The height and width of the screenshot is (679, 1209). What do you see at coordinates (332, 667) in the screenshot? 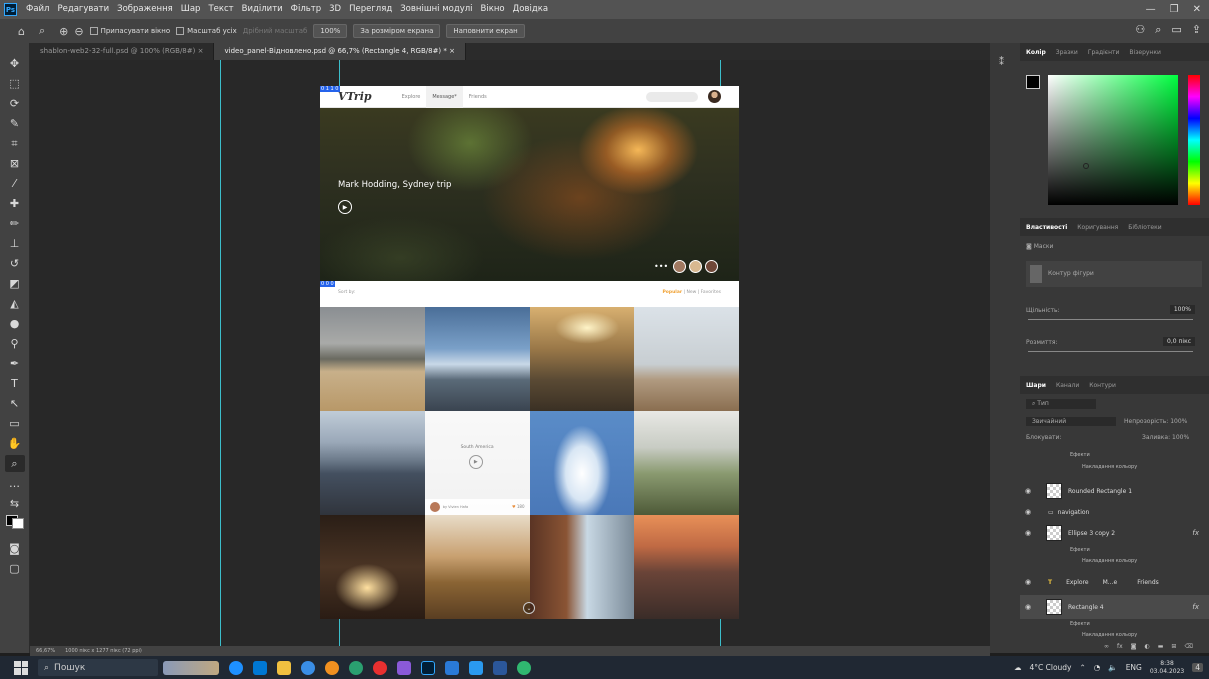
I see `chrome-icon` at bounding box center [332, 667].